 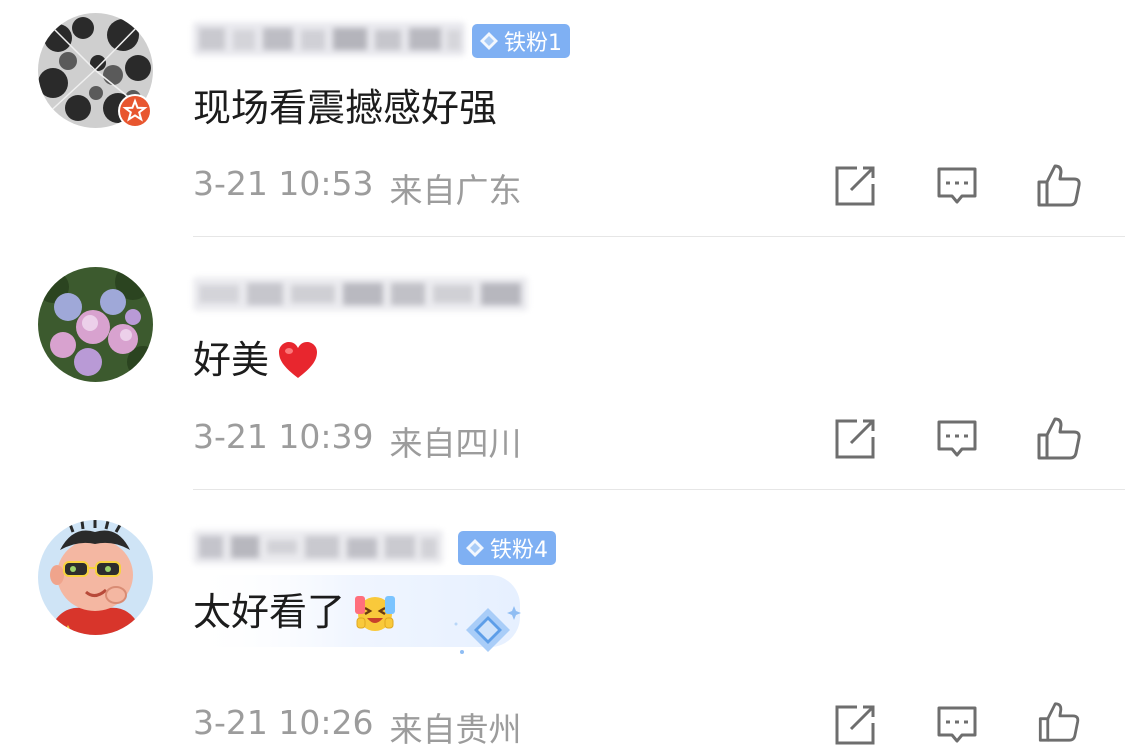 What do you see at coordinates (375, 613) in the screenshot?
I see `excited-face-icon` at bounding box center [375, 613].